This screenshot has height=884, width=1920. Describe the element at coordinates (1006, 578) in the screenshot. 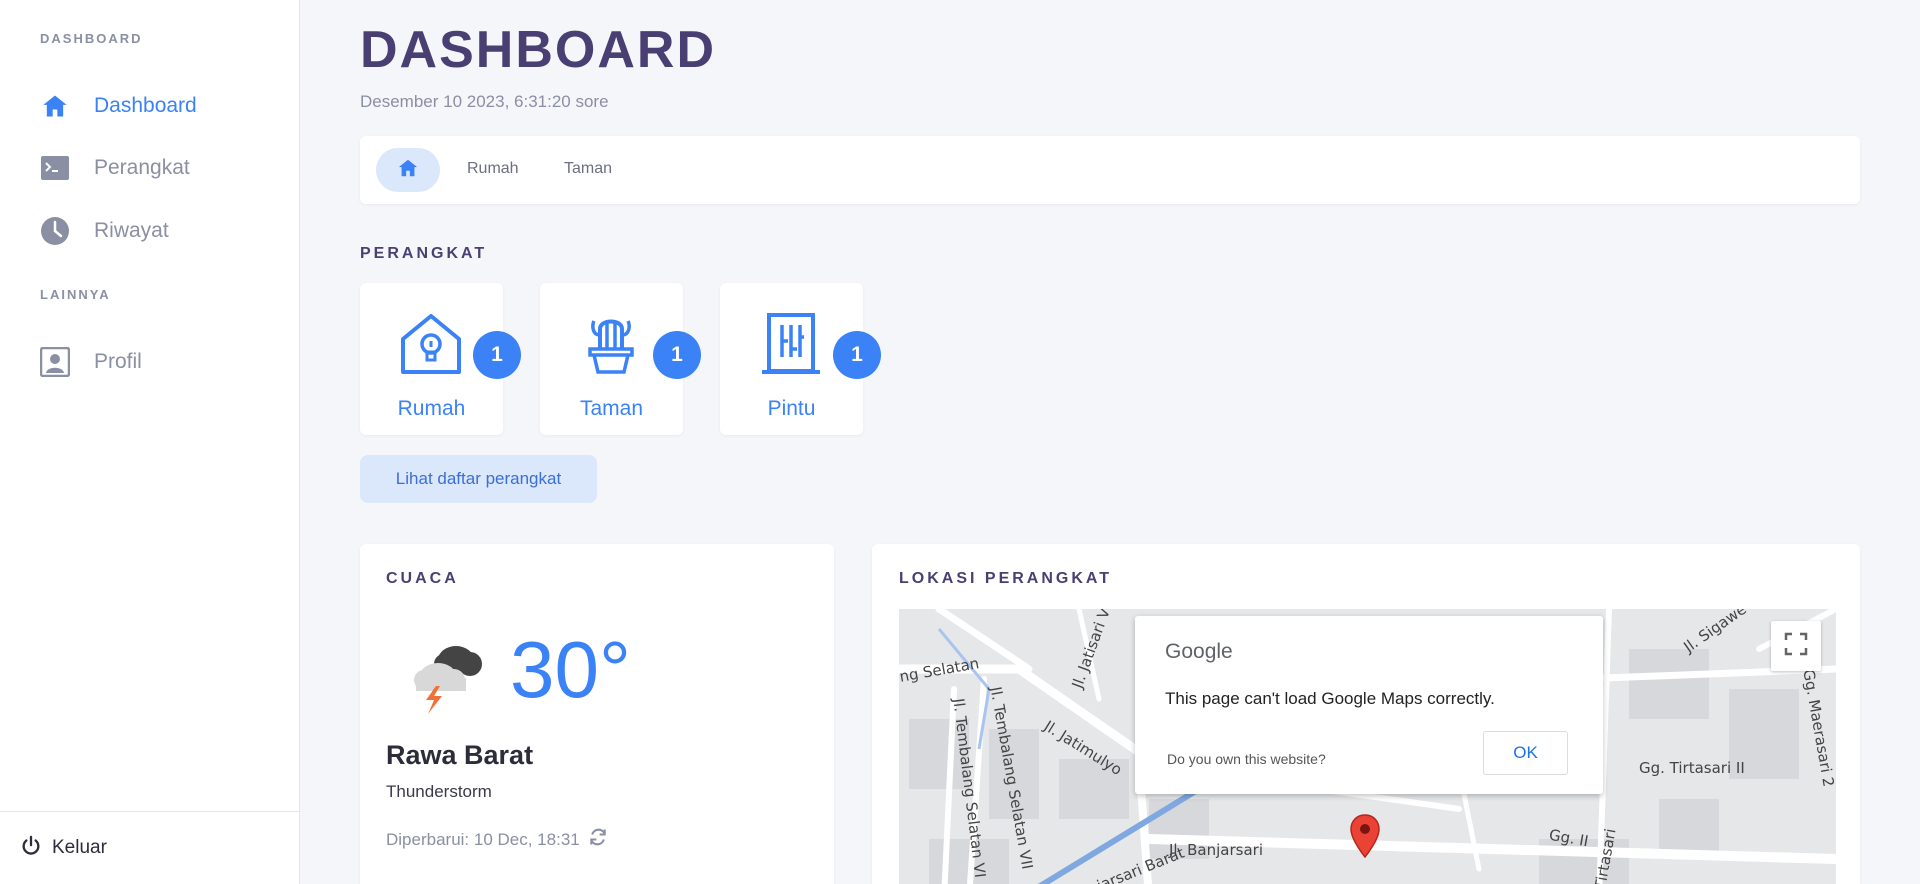

I see `map-section-label: LOKASI PERANGKAT` at that location.